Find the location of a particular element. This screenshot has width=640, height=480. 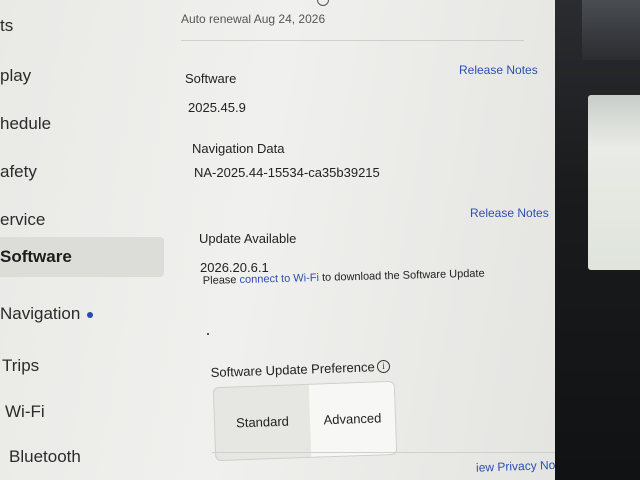

sidebar-item-bluetooth: Bluetooth is located at coordinates (45, 457).